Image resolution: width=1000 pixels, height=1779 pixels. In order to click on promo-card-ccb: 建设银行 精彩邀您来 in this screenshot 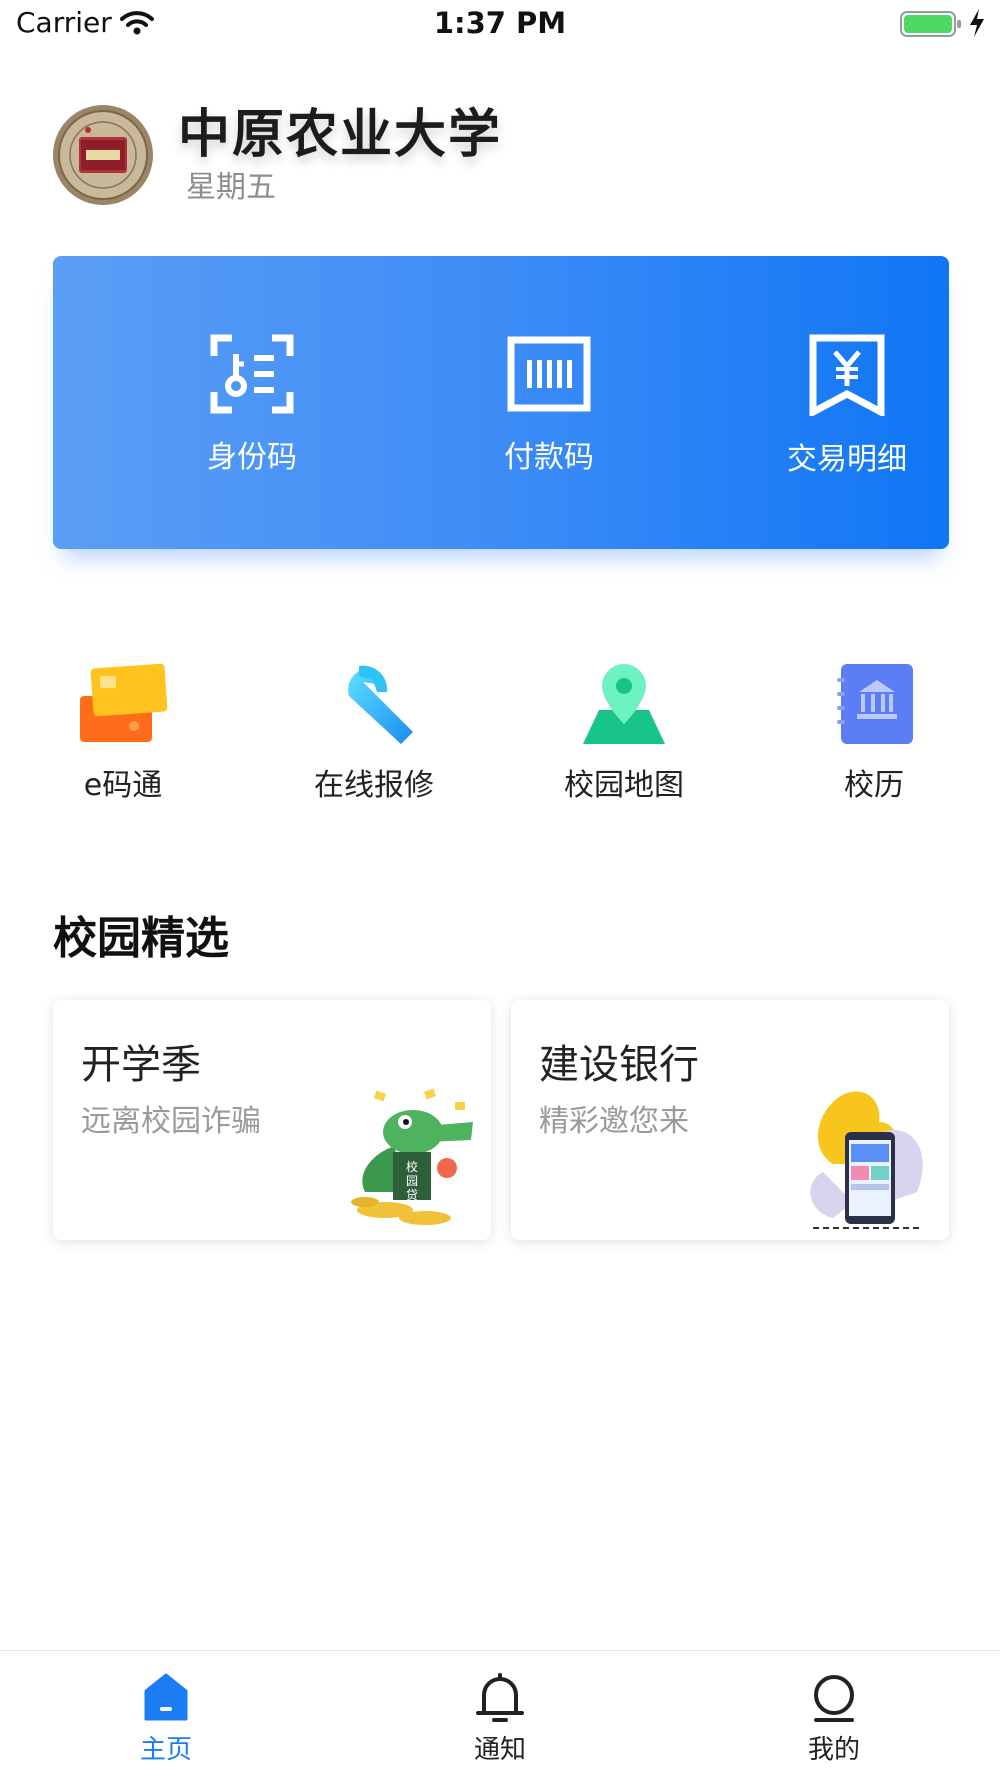, I will do `click(730, 1120)`.